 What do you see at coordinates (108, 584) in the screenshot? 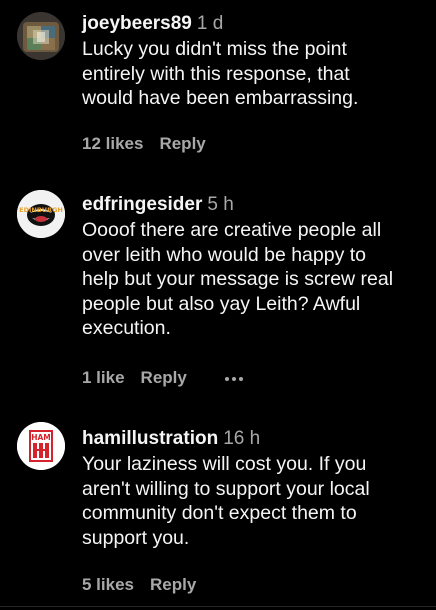
I see `like-count-button: 5 likes` at bounding box center [108, 584].